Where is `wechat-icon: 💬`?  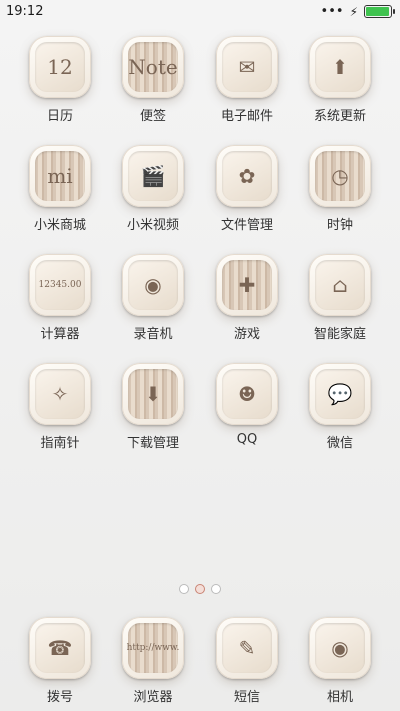
wechat-icon: 💬 is located at coordinates (340, 394).